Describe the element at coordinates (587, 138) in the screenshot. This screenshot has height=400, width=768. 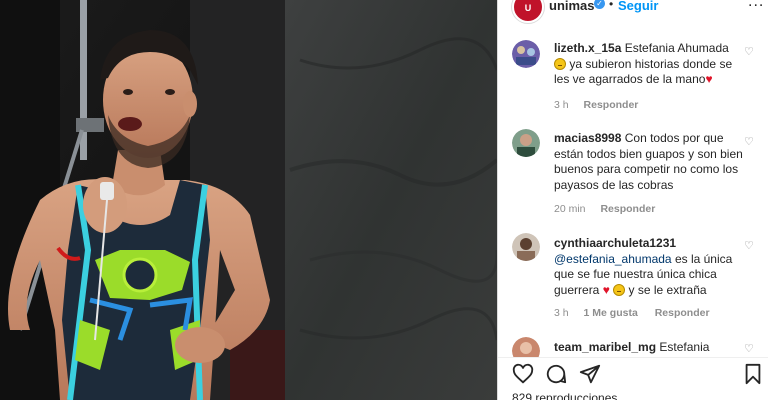
I see `comment-username: macias8998` at that location.